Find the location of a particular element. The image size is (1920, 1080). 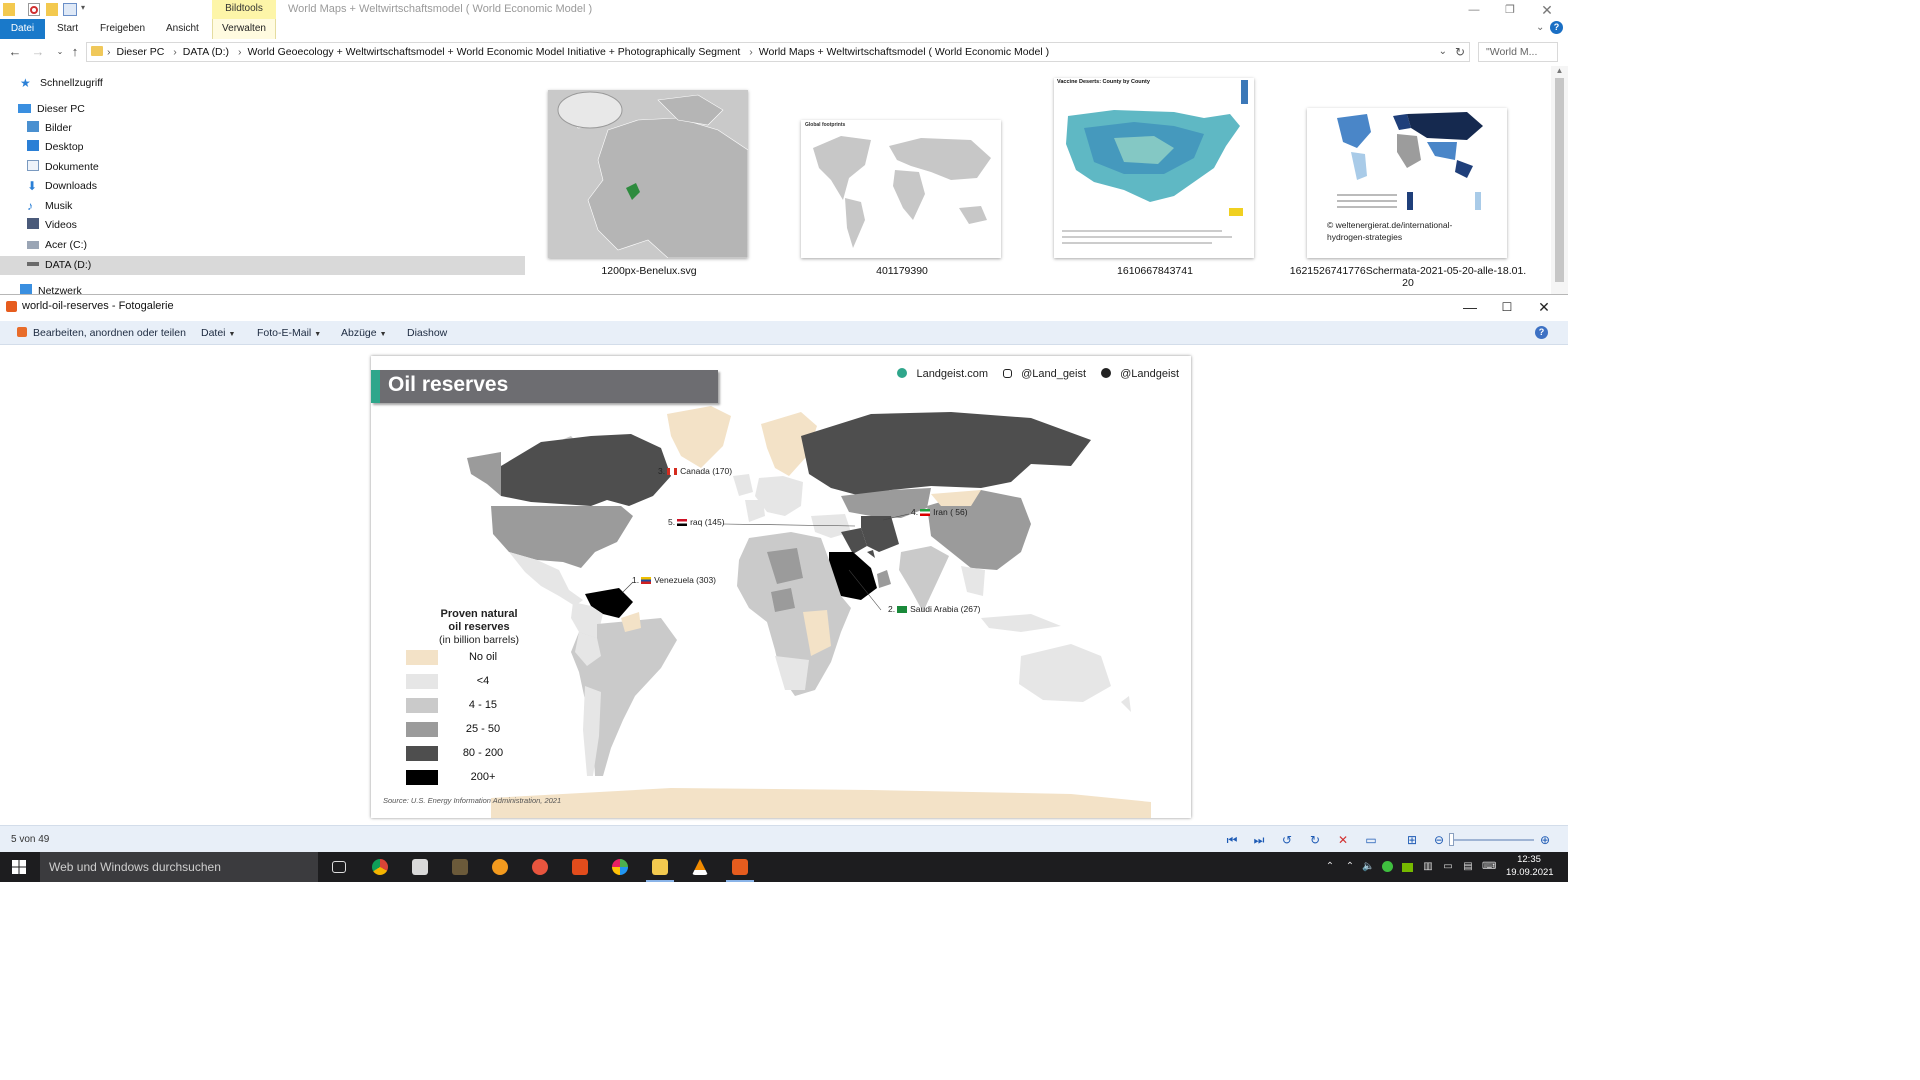

computer-icon is located at coordinates (24, 108).